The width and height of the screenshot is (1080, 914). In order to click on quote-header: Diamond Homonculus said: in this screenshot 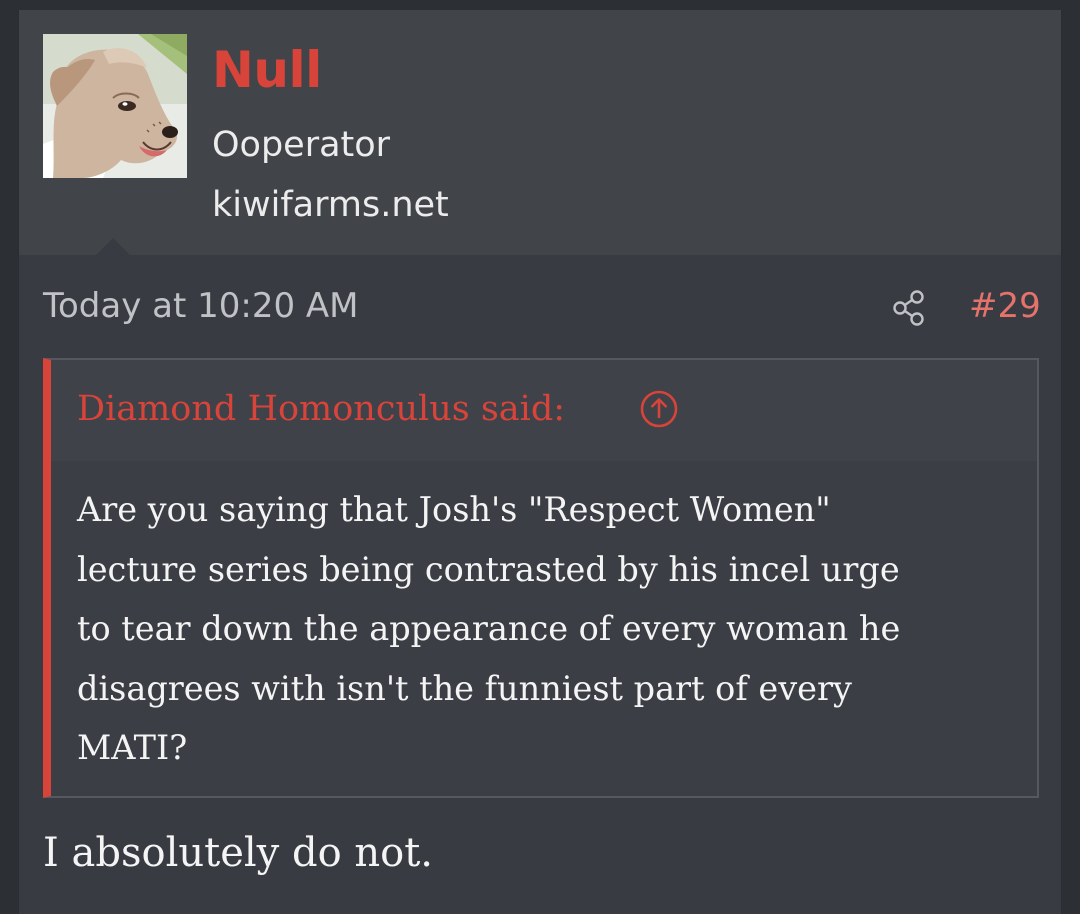, I will do `click(544, 410)`.